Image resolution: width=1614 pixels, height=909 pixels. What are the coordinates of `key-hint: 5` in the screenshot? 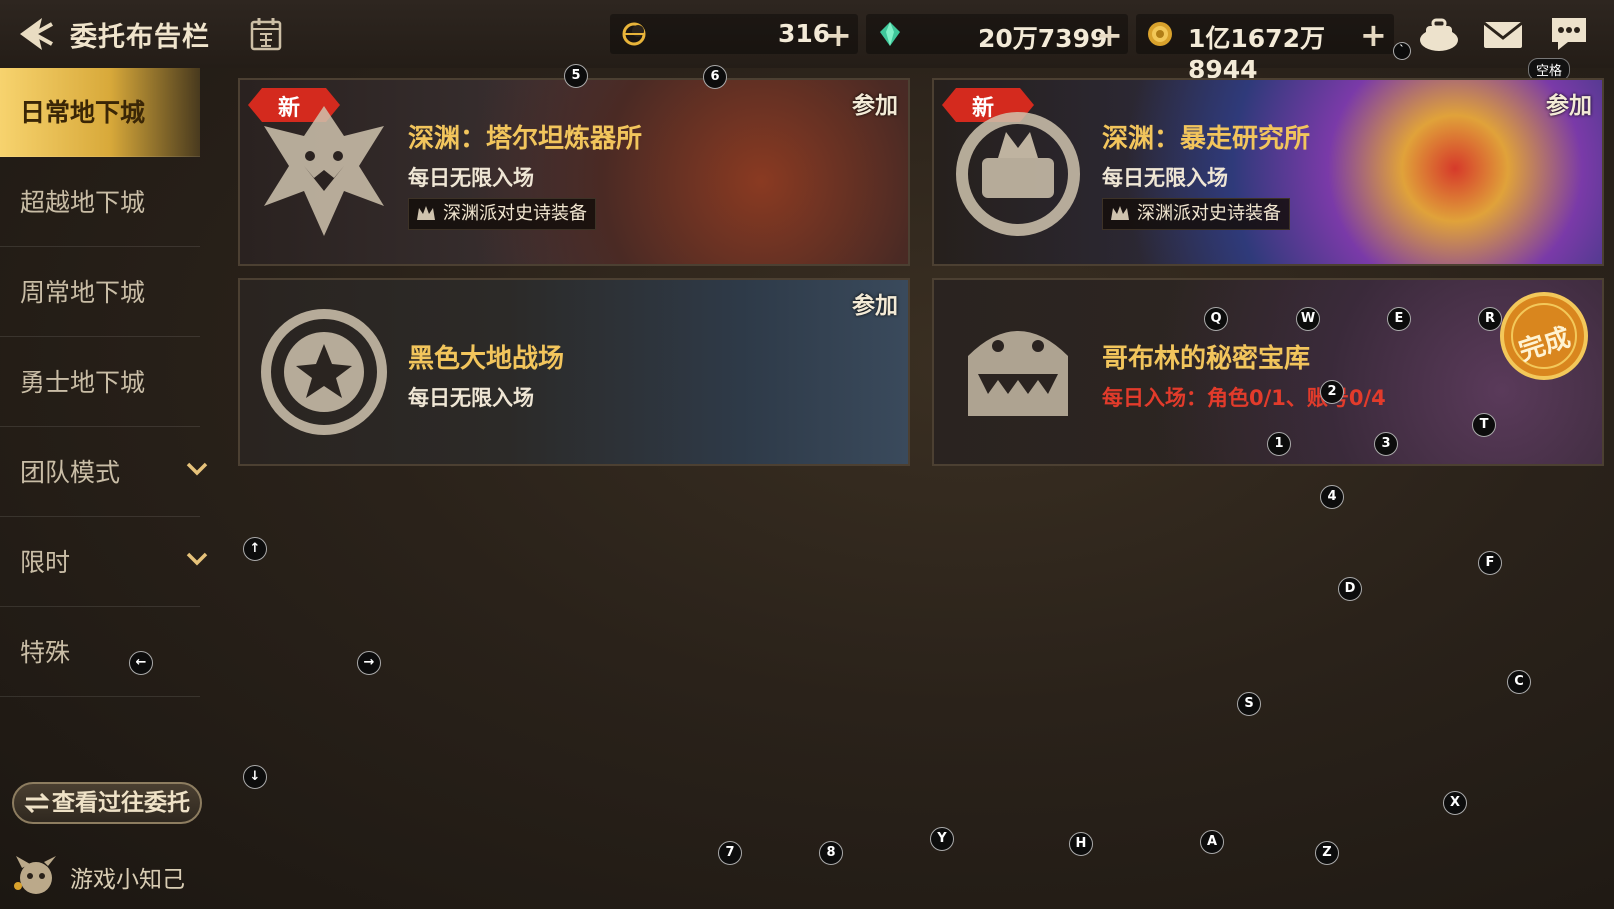 It's located at (576, 76).